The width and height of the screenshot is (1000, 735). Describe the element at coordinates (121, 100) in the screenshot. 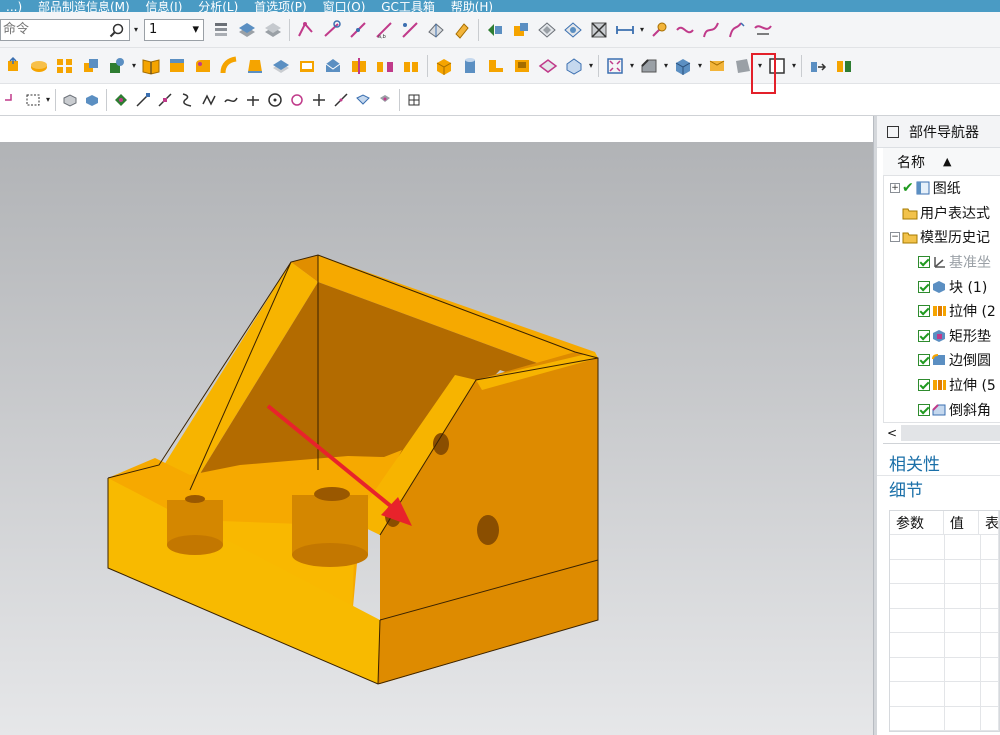

I see `snap-all-icon` at that location.